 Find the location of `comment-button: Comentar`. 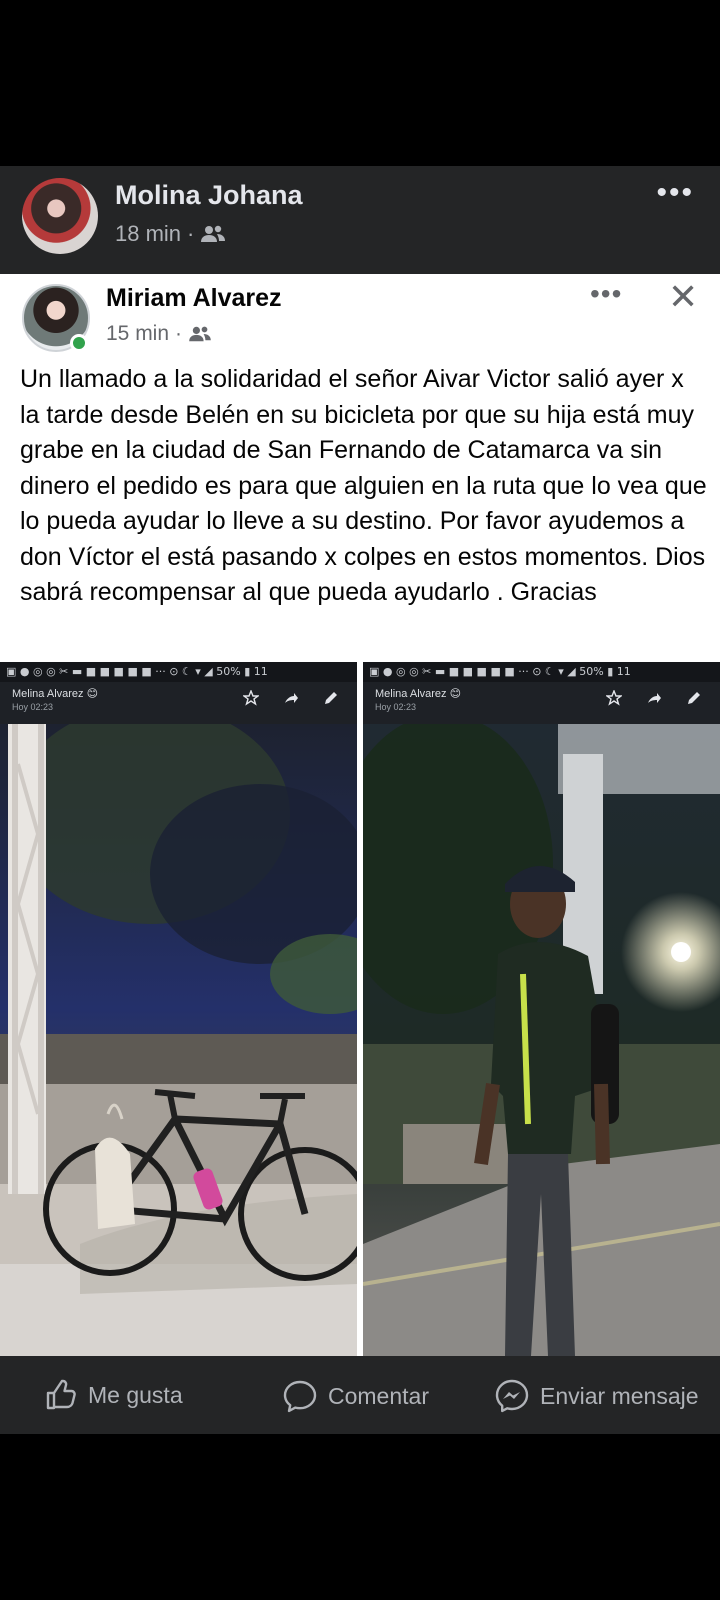

comment-button: Comentar is located at coordinates (355, 1396).